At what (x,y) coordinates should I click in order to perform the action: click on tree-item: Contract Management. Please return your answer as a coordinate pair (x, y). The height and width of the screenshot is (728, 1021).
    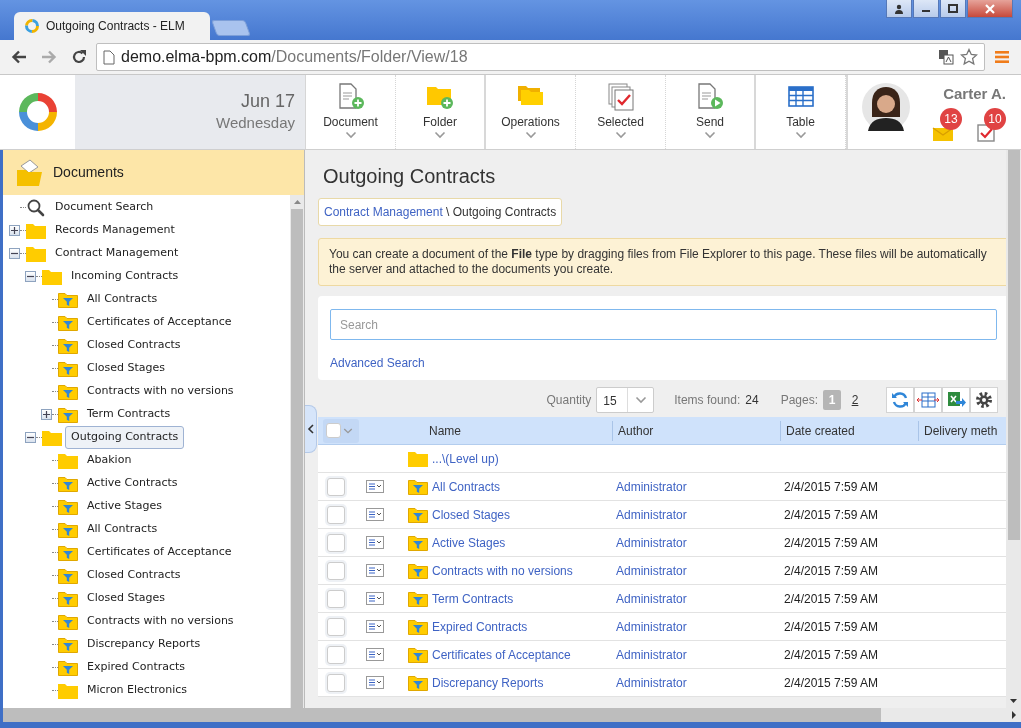
    Looking at the image, I should click on (117, 253).